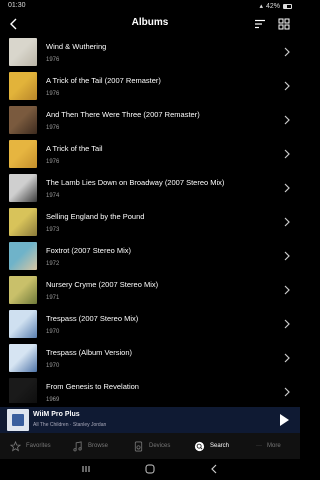 Image resolution: width=320 pixels, height=480 pixels. I want to click on album-row: Selling England by the Pound 1973, so click(150, 223).